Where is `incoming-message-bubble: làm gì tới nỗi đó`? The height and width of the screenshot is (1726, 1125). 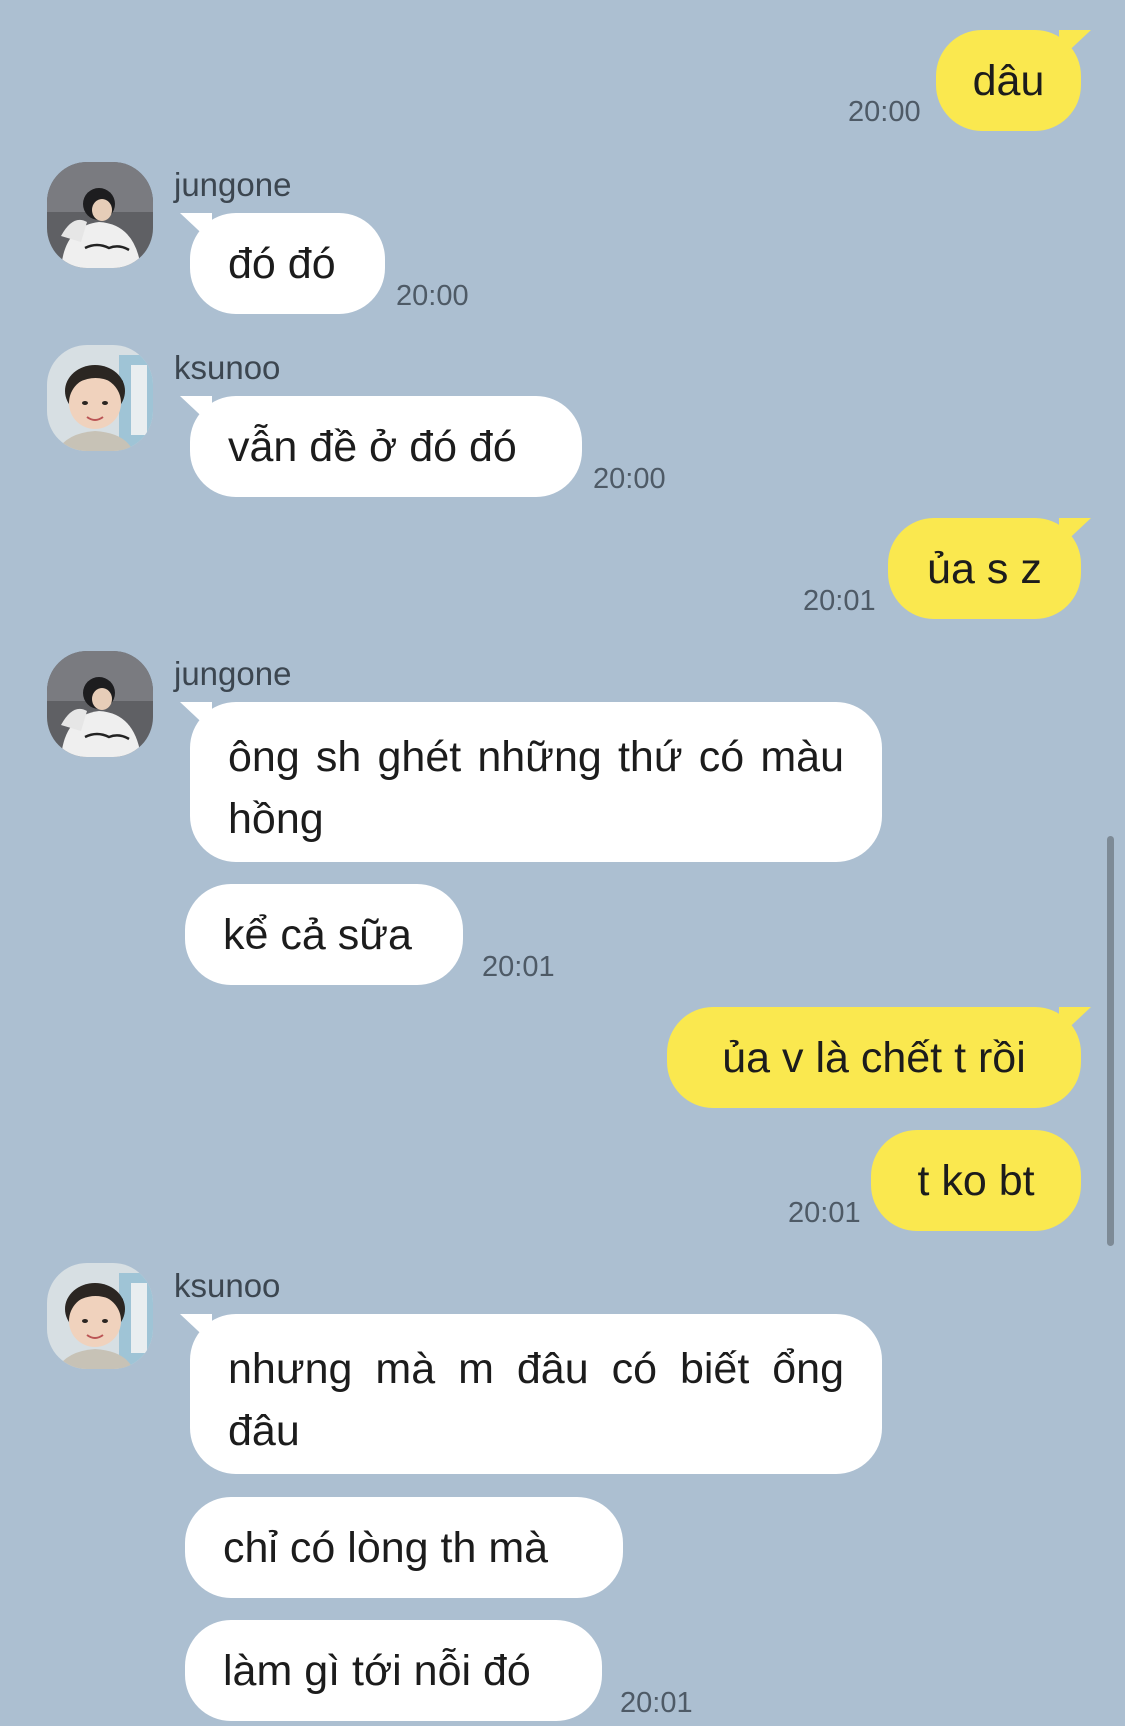 incoming-message-bubble: làm gì tới nỗi đó is located at coordinates (393, 1670).